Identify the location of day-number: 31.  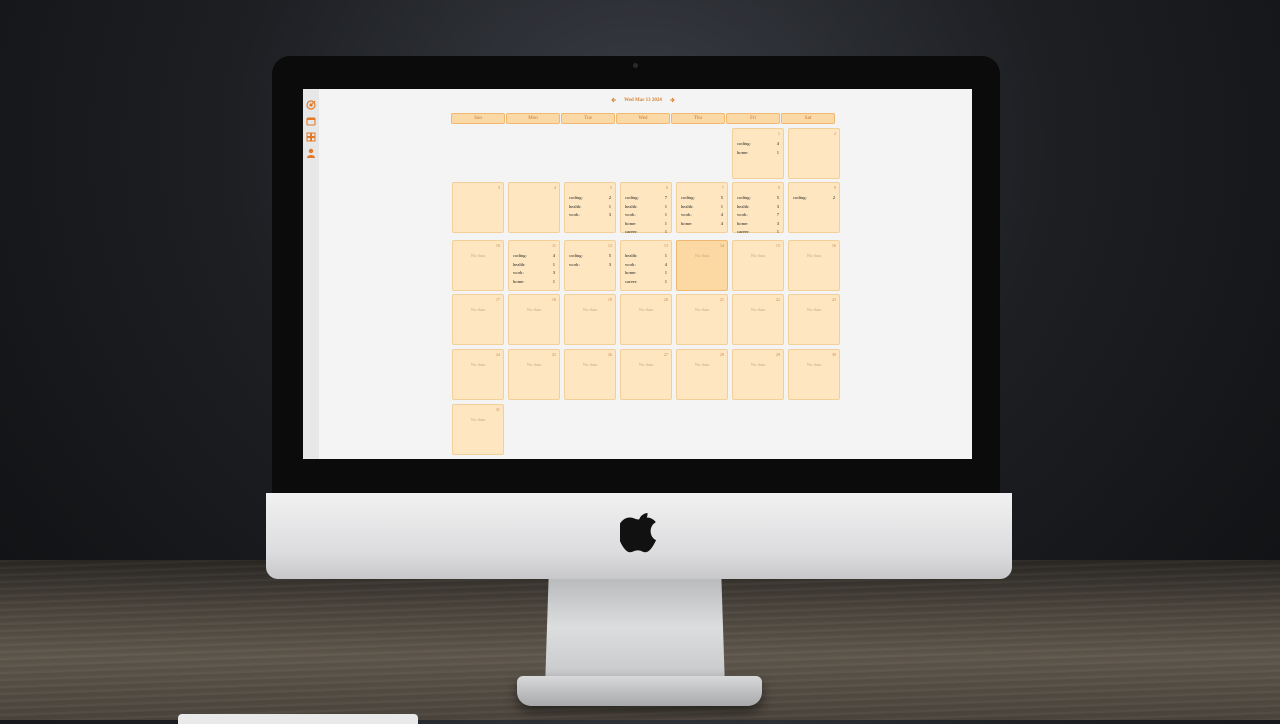
(497, 409).